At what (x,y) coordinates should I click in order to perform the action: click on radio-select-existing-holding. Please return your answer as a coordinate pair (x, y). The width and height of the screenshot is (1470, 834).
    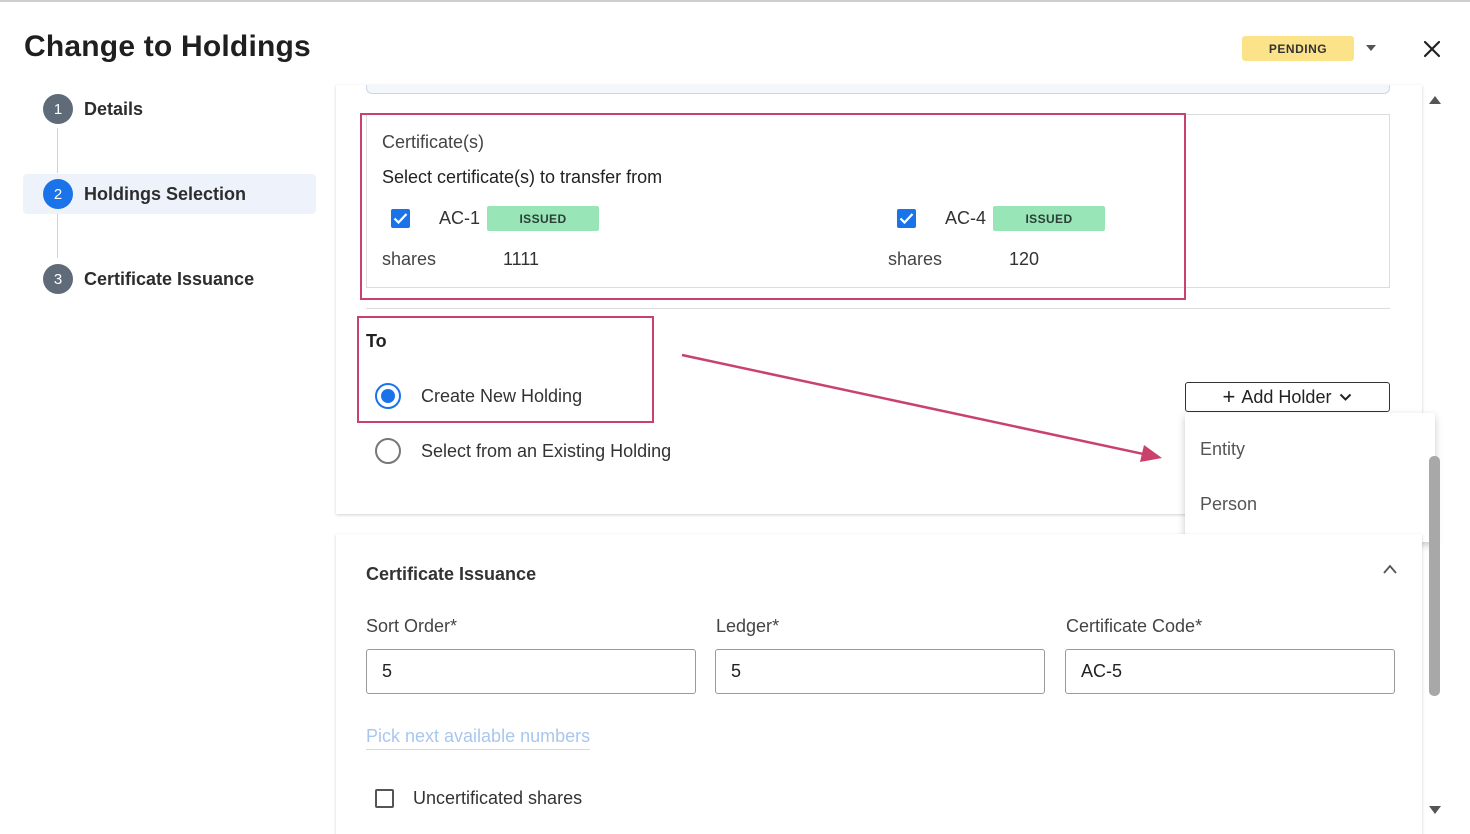
    Looking at the image, I should click on (388, 451).